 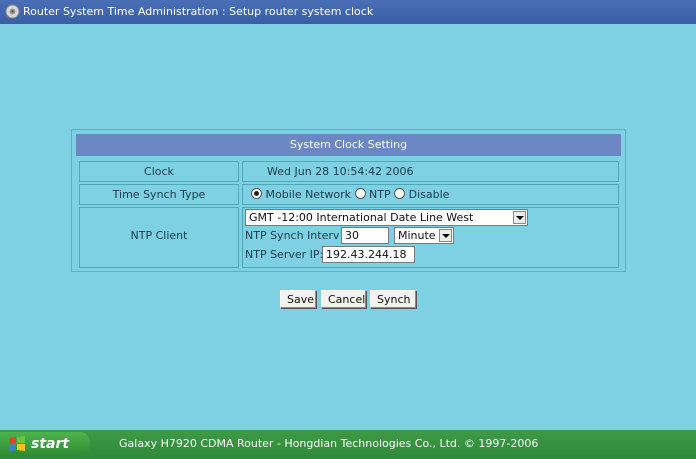 I want to click on interval-unit-select: Minute, so click(x=424, y=235).